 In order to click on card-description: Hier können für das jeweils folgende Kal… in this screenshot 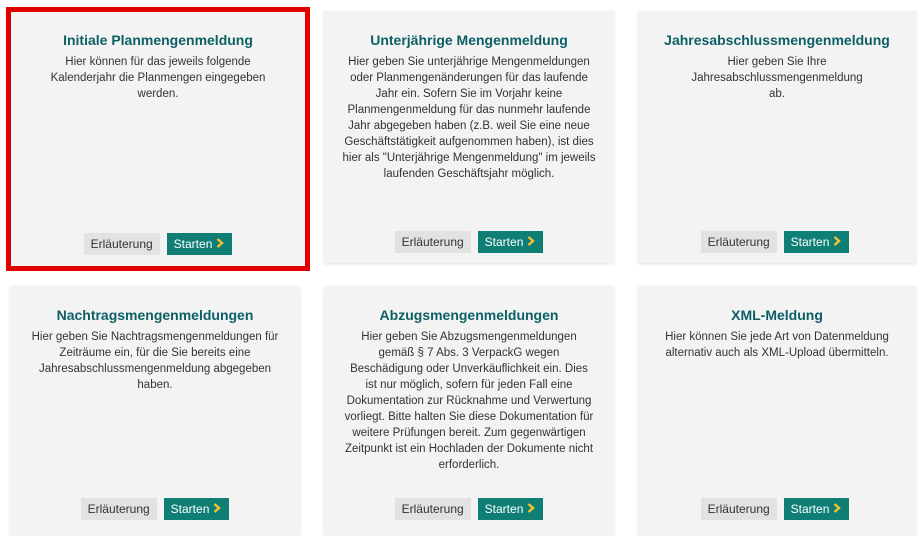, I will do `click(158, 78)`.